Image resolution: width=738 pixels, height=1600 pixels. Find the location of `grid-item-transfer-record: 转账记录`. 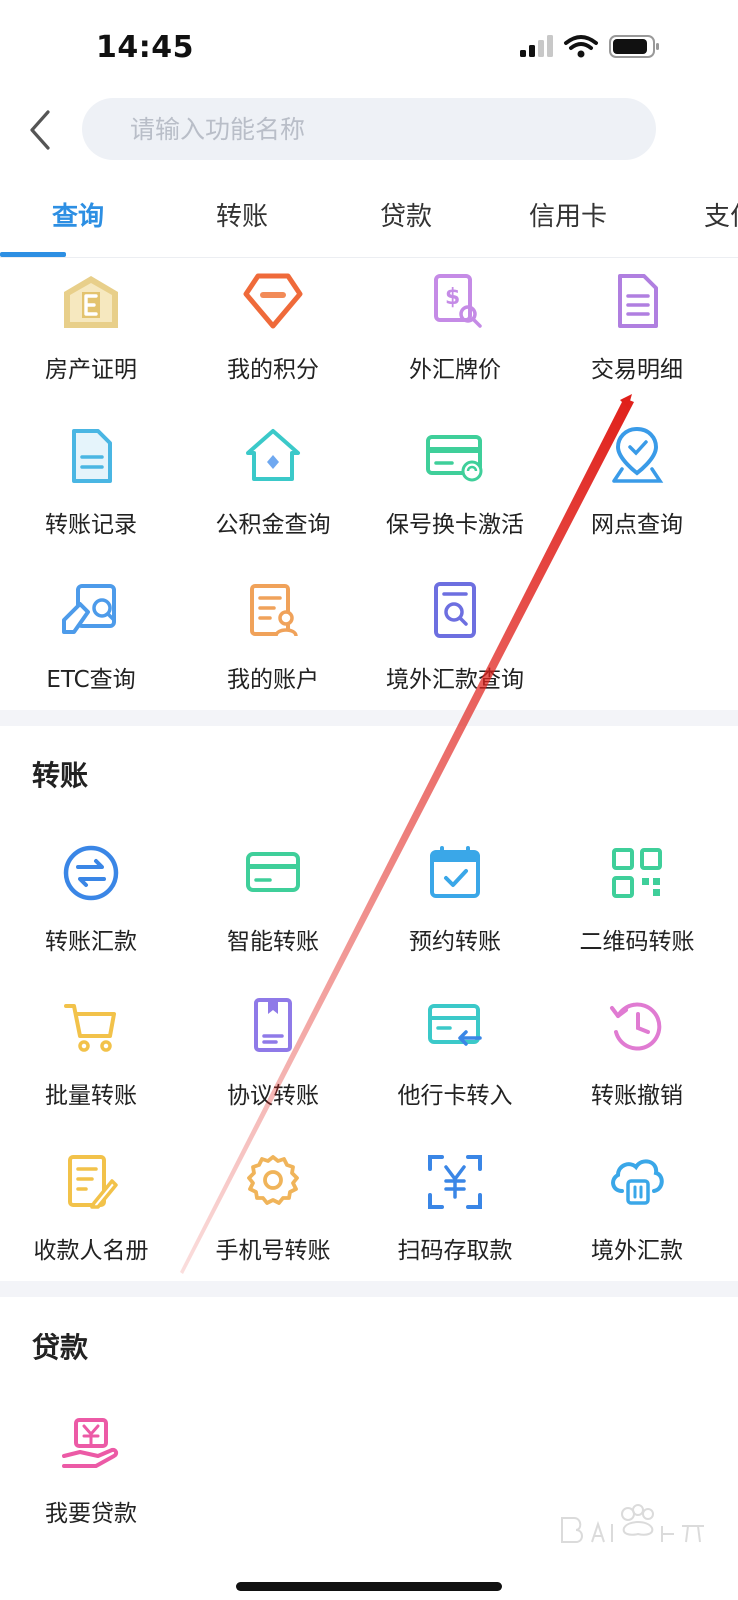

grid-item-transfer-record: 转账记录 is located at coordinates (91, 500).